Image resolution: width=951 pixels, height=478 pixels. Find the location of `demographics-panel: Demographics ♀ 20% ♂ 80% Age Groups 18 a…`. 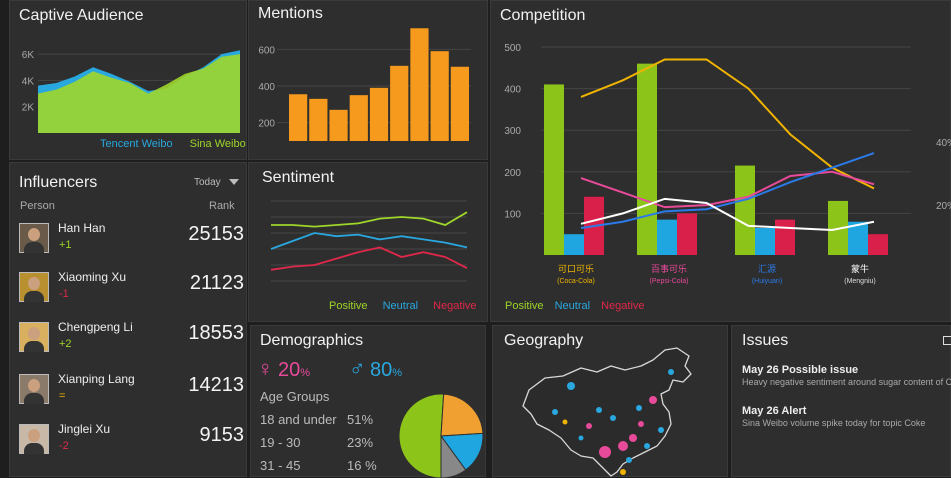

demographics-panel: Demographics ♀ 20% ♂ 80% Age Groups 18 a… is located at coordinates (368, 401).